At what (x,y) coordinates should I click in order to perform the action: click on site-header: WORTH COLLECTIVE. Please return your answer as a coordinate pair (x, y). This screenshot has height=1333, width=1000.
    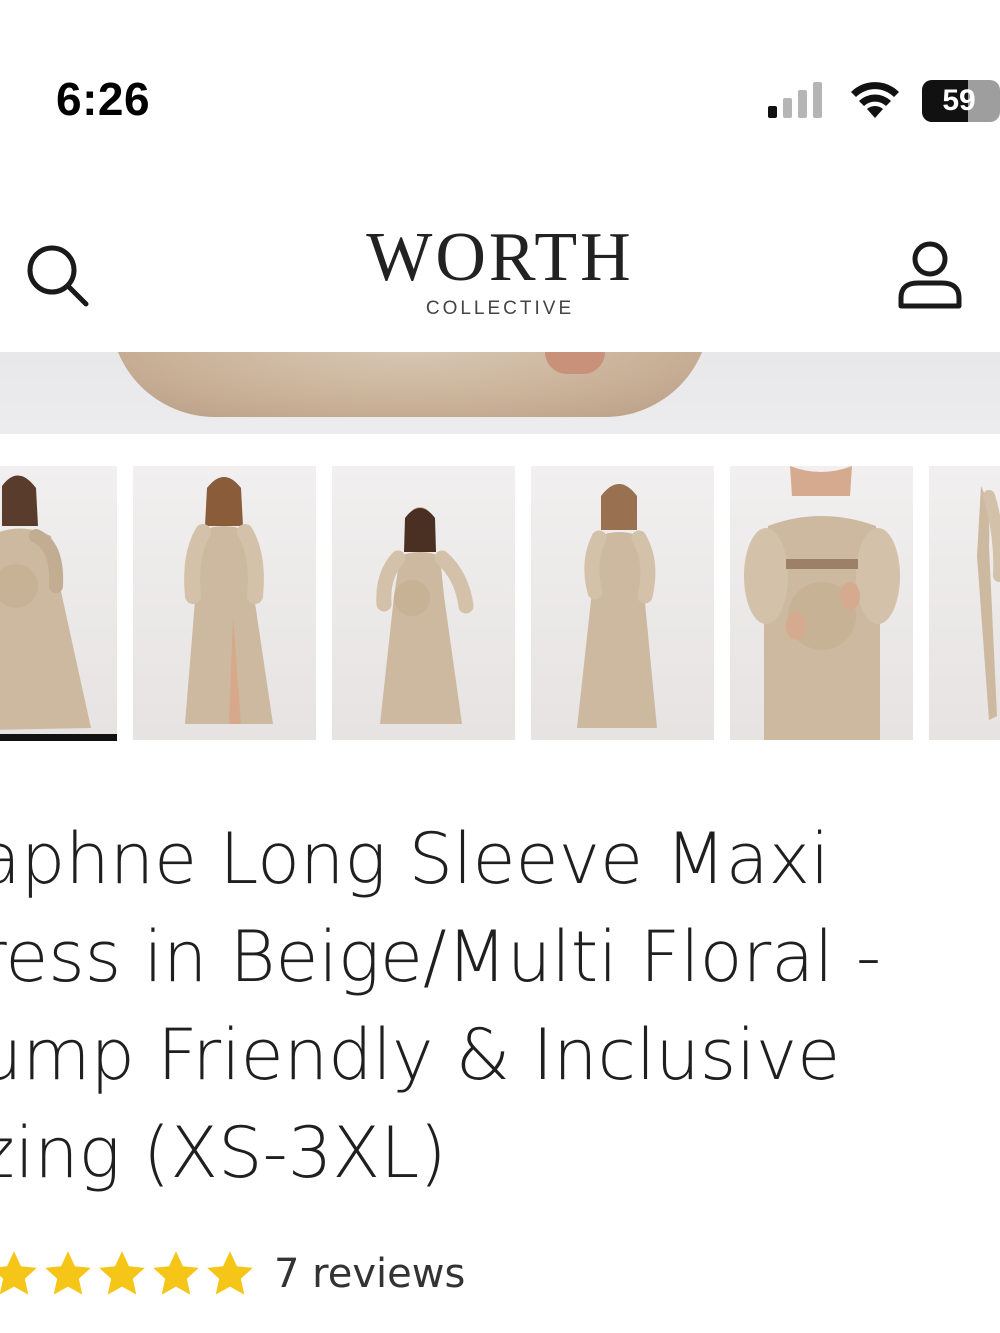
    Looking at the image, I should click on (500, 265).